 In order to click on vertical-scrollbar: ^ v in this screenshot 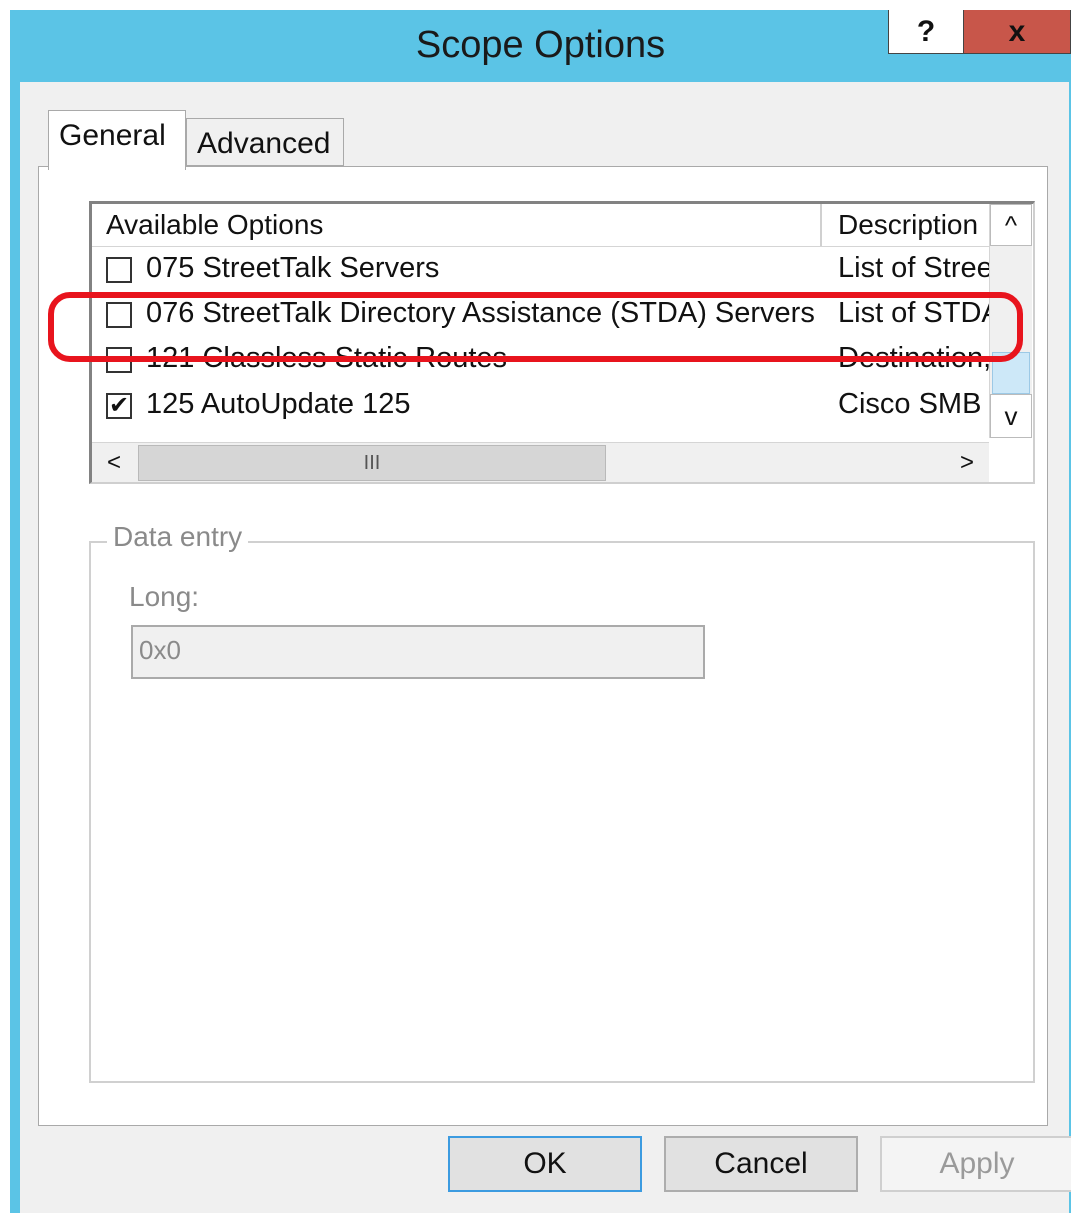, I will do `click(1010, 321)`.